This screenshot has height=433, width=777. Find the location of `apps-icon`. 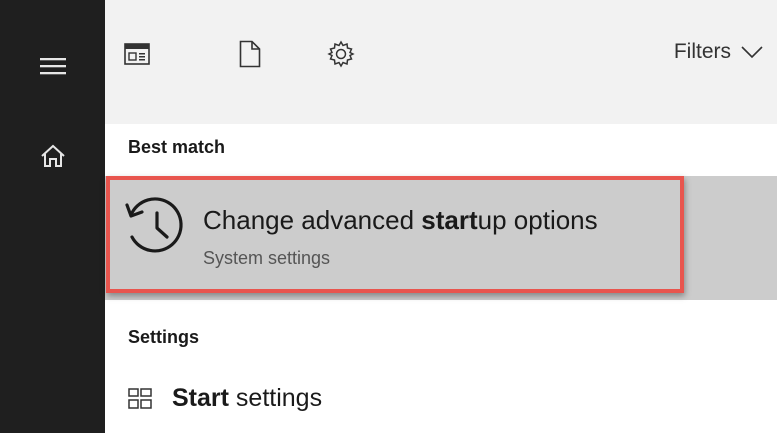

apps-icon is located at coordinates (137, 54).